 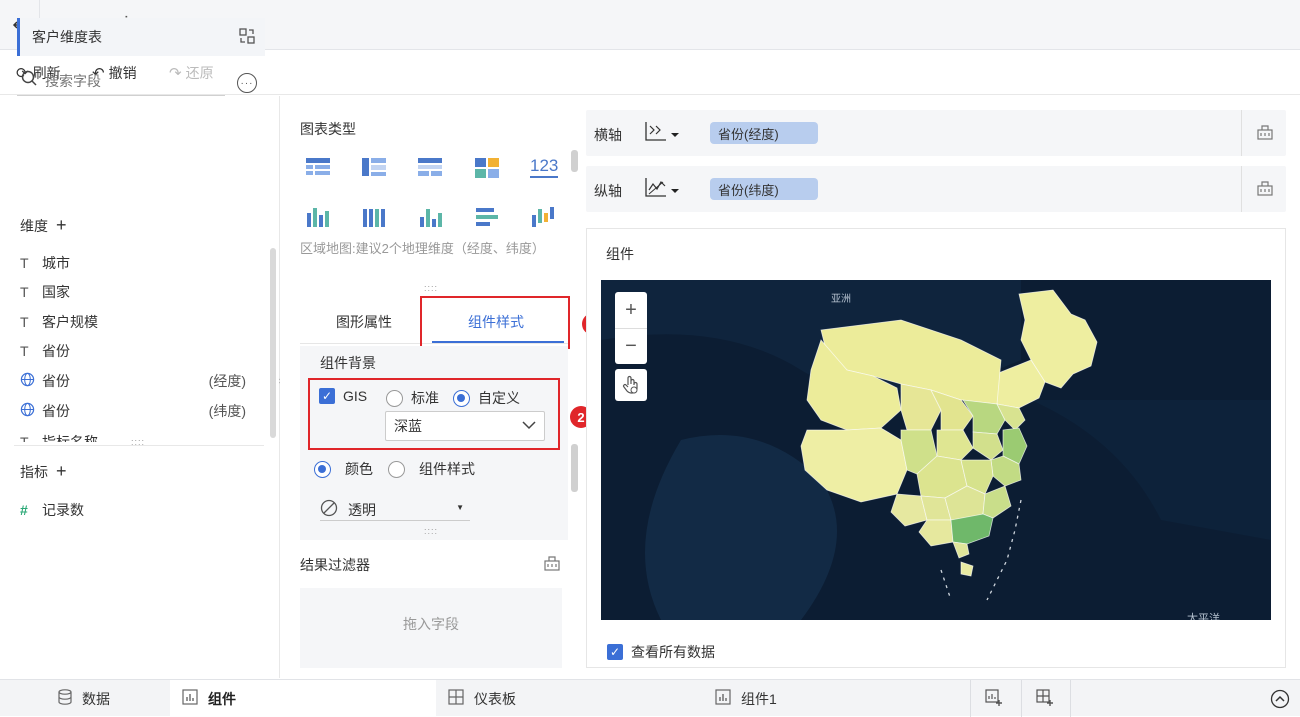 I want to click on add-component-icon, so click(x=994, y=699).